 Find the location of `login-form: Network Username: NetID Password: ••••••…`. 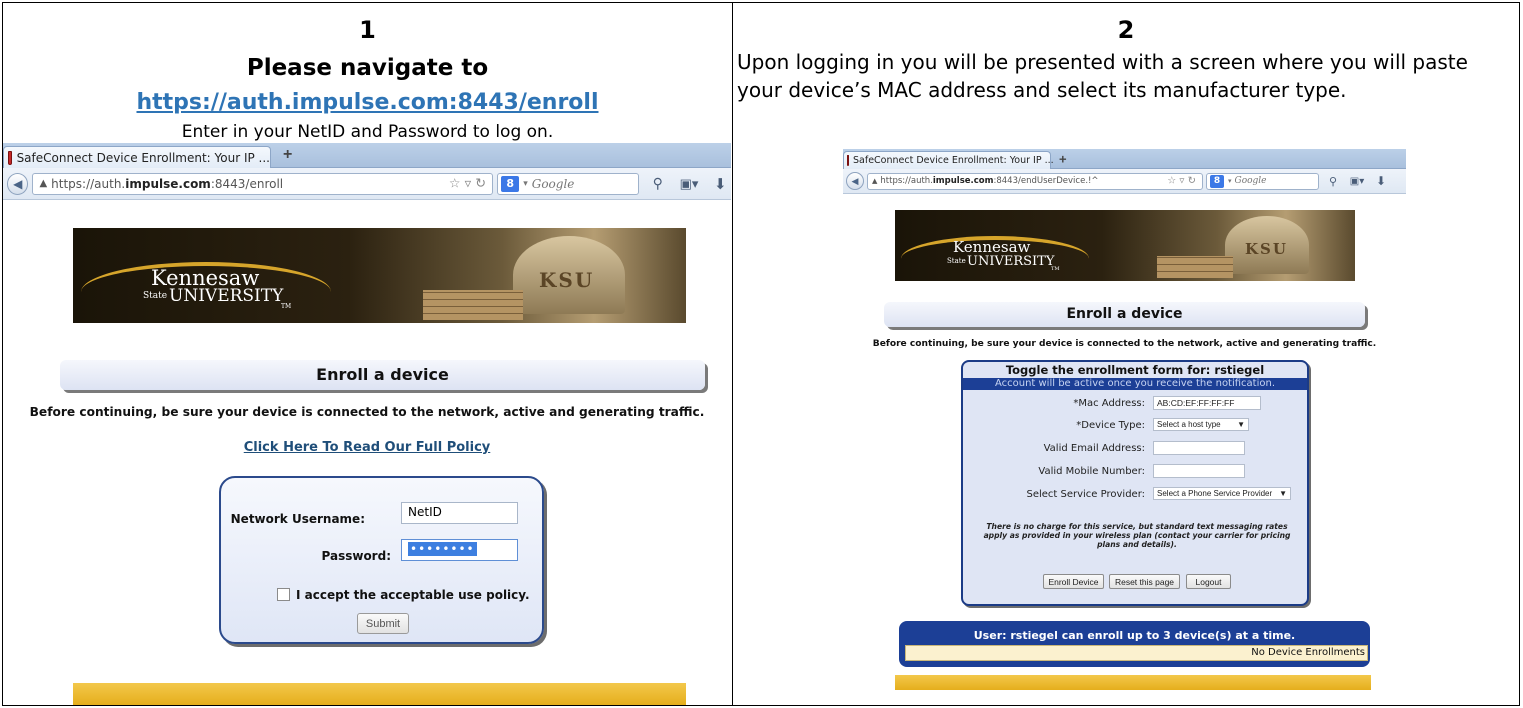

login-form: Network Username: NetID Password: ••••••… is located at coordinates (381, 560).